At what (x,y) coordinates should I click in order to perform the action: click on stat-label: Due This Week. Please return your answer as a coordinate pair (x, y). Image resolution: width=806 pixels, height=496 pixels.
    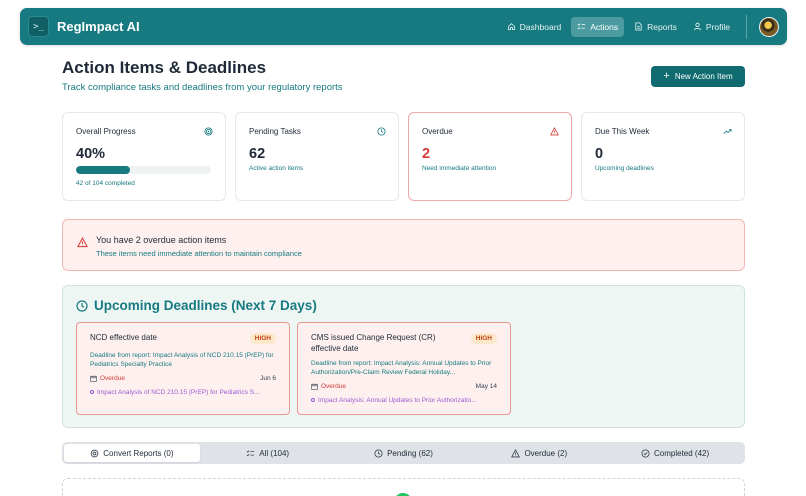
    Looking at the image, I should click on (622, 131).